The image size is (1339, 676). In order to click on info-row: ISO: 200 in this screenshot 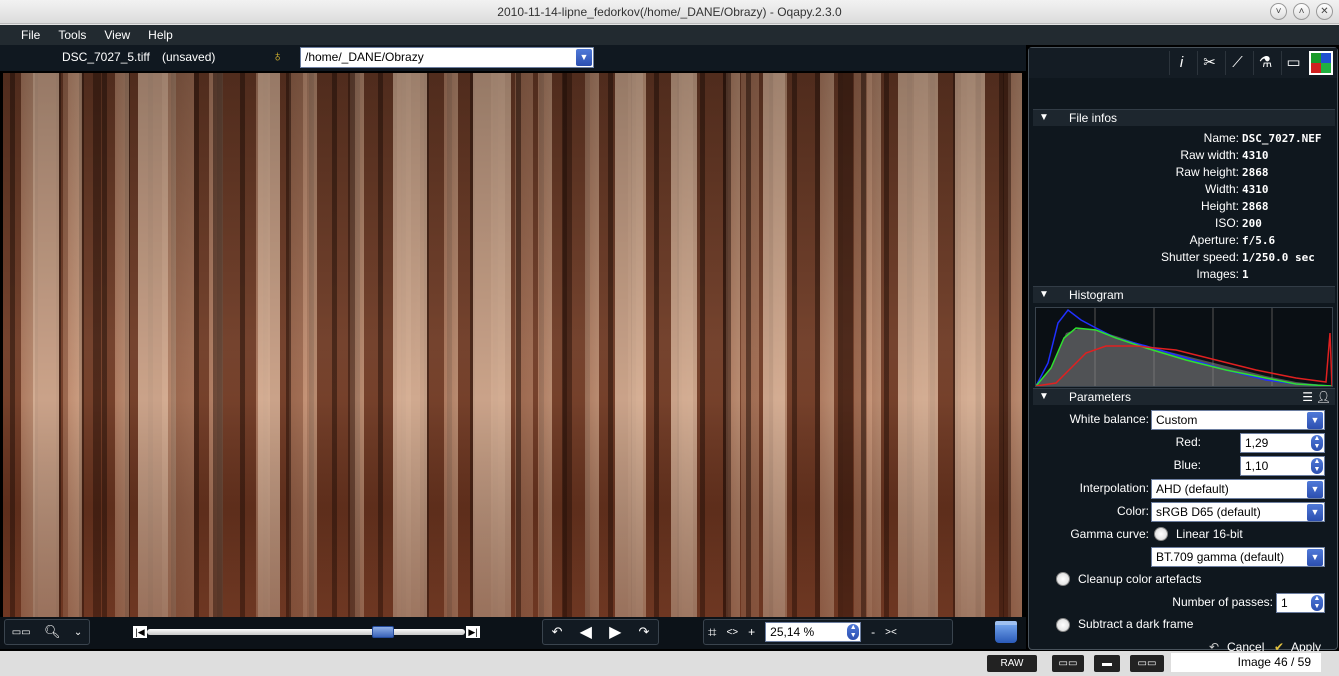, I will do `click(1183, 223)`.